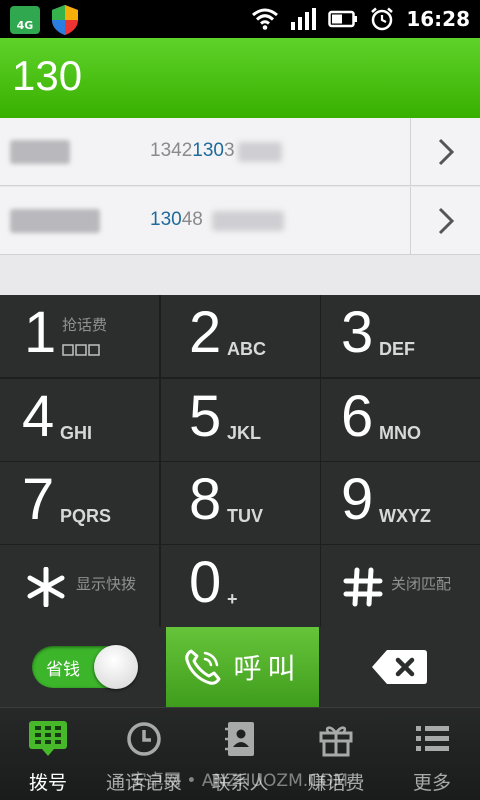 The height and width of the screenshot is (800, 480). I want to click on key-6: 6 MNO, so click(400, 420).